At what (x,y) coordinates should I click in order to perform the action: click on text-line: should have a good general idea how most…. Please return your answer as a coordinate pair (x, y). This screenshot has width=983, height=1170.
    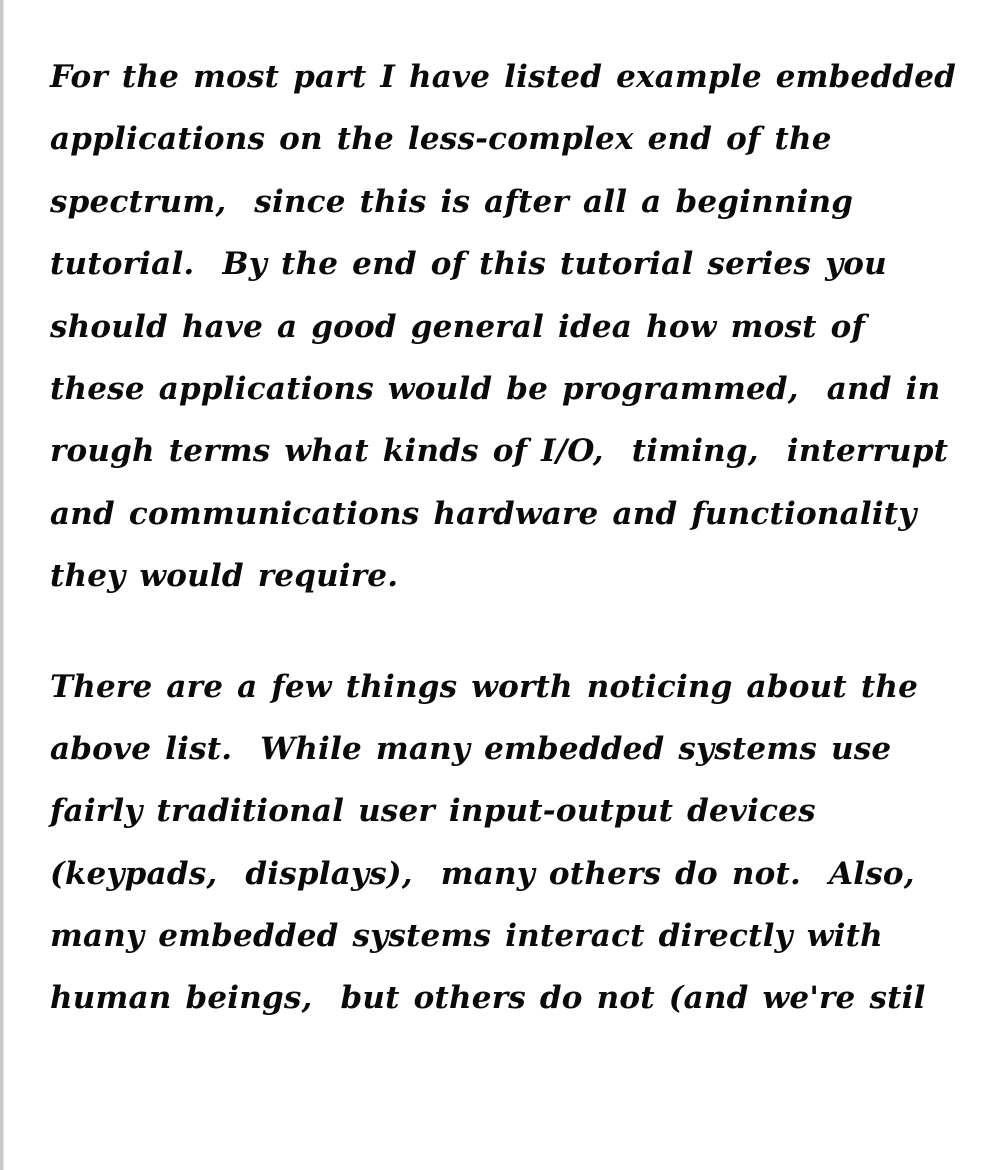
    Looking at the image, I should click on (458, 326).